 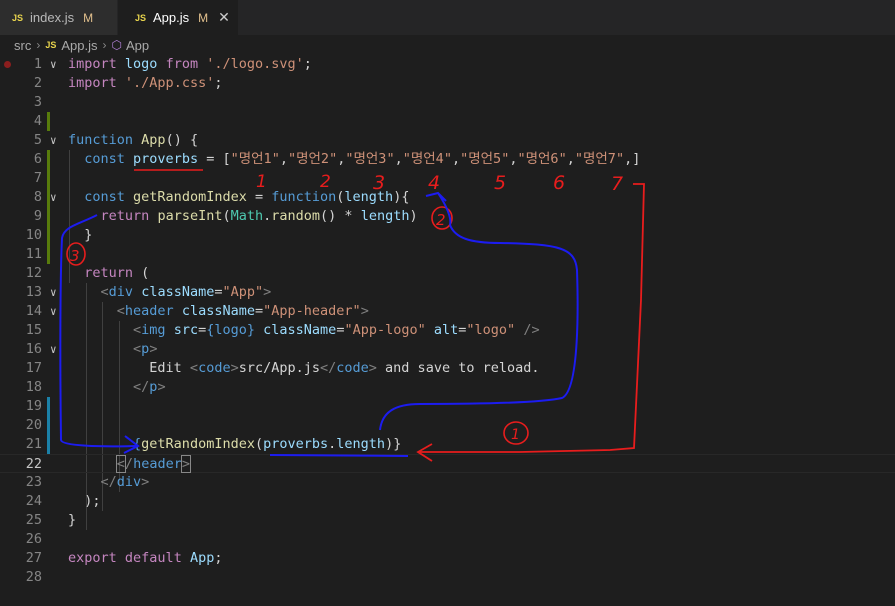 What do you see at coordinates (33, 273) in the screenshot?
I see `line-number: 12` at bounding box center [33, 273].